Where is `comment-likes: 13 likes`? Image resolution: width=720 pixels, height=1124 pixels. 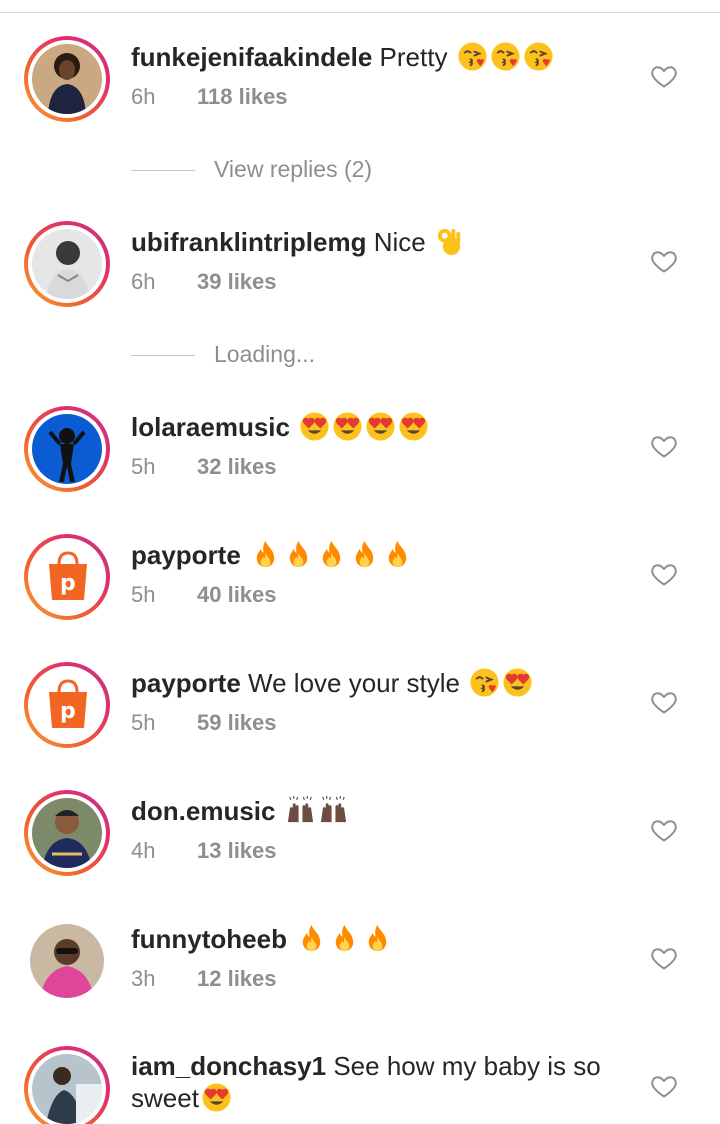
comment-likes: 13 likes is located at coordinates (237, 850).